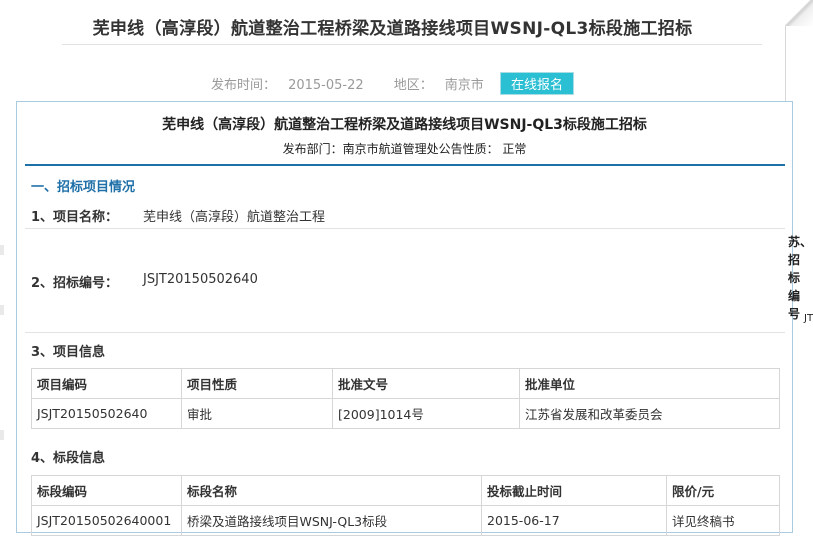  What do you see at coordinates (413, 85) in the screenshot?
I see `region-label: 地区：` at bounding box center [413, 85].